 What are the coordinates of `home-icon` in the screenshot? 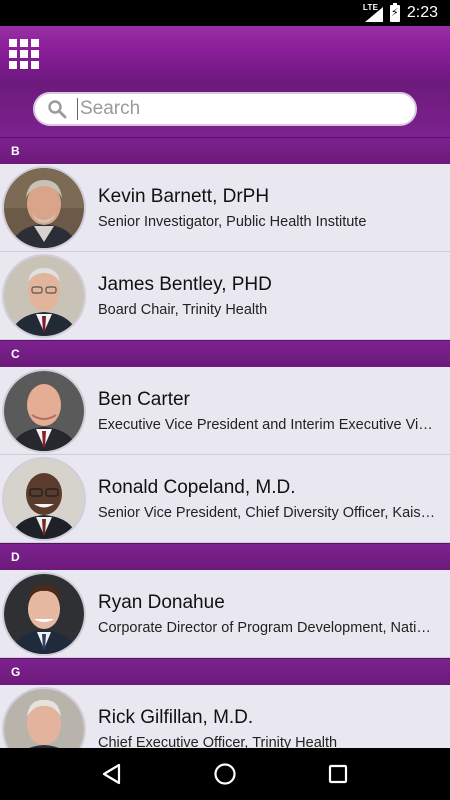 It's located at (225, 774).